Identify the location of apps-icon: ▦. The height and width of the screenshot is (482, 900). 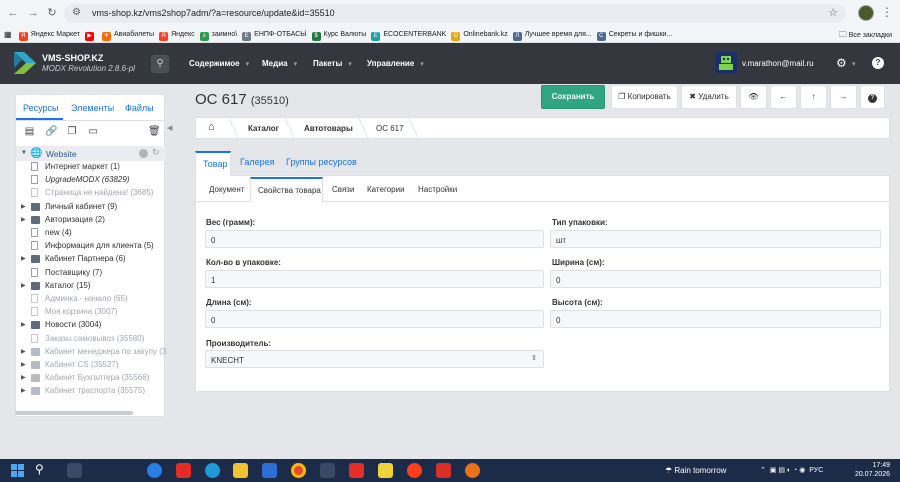
(8, 34).